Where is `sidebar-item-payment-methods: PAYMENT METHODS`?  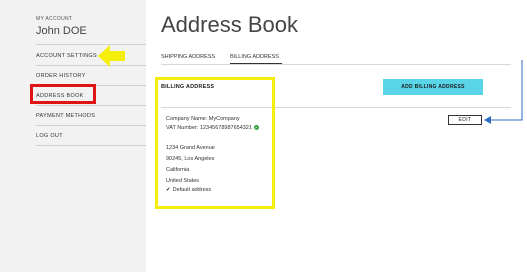
sidebar-item-payment-methods: PAYMENT METHODS is located at coordinates (91, 115).